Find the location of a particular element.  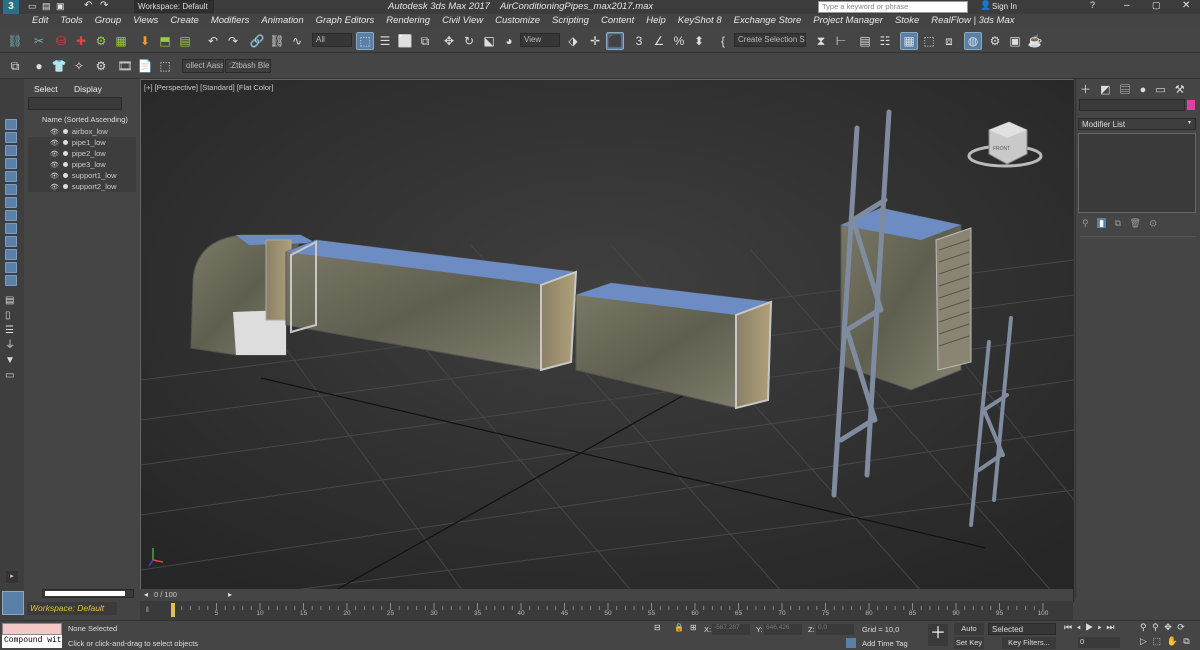

unlink-toolbar-icon: ⛓ is located at coordinates (277, 41).